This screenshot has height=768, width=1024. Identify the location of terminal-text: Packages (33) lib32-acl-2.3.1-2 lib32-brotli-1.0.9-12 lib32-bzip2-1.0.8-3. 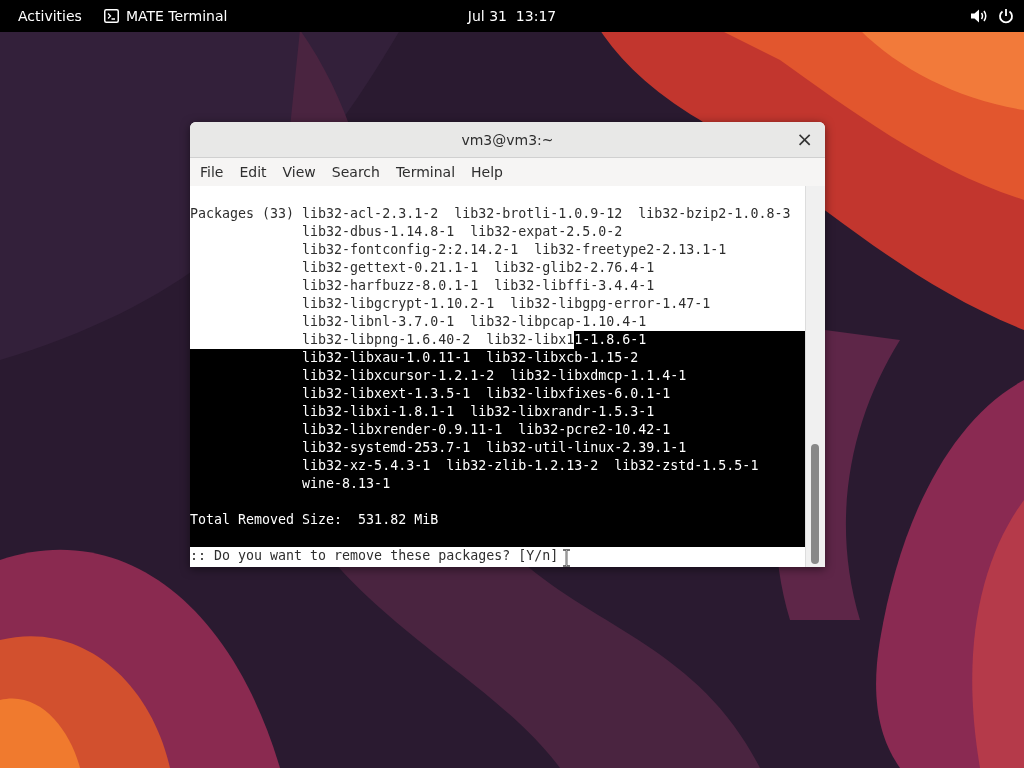
(490, 214).